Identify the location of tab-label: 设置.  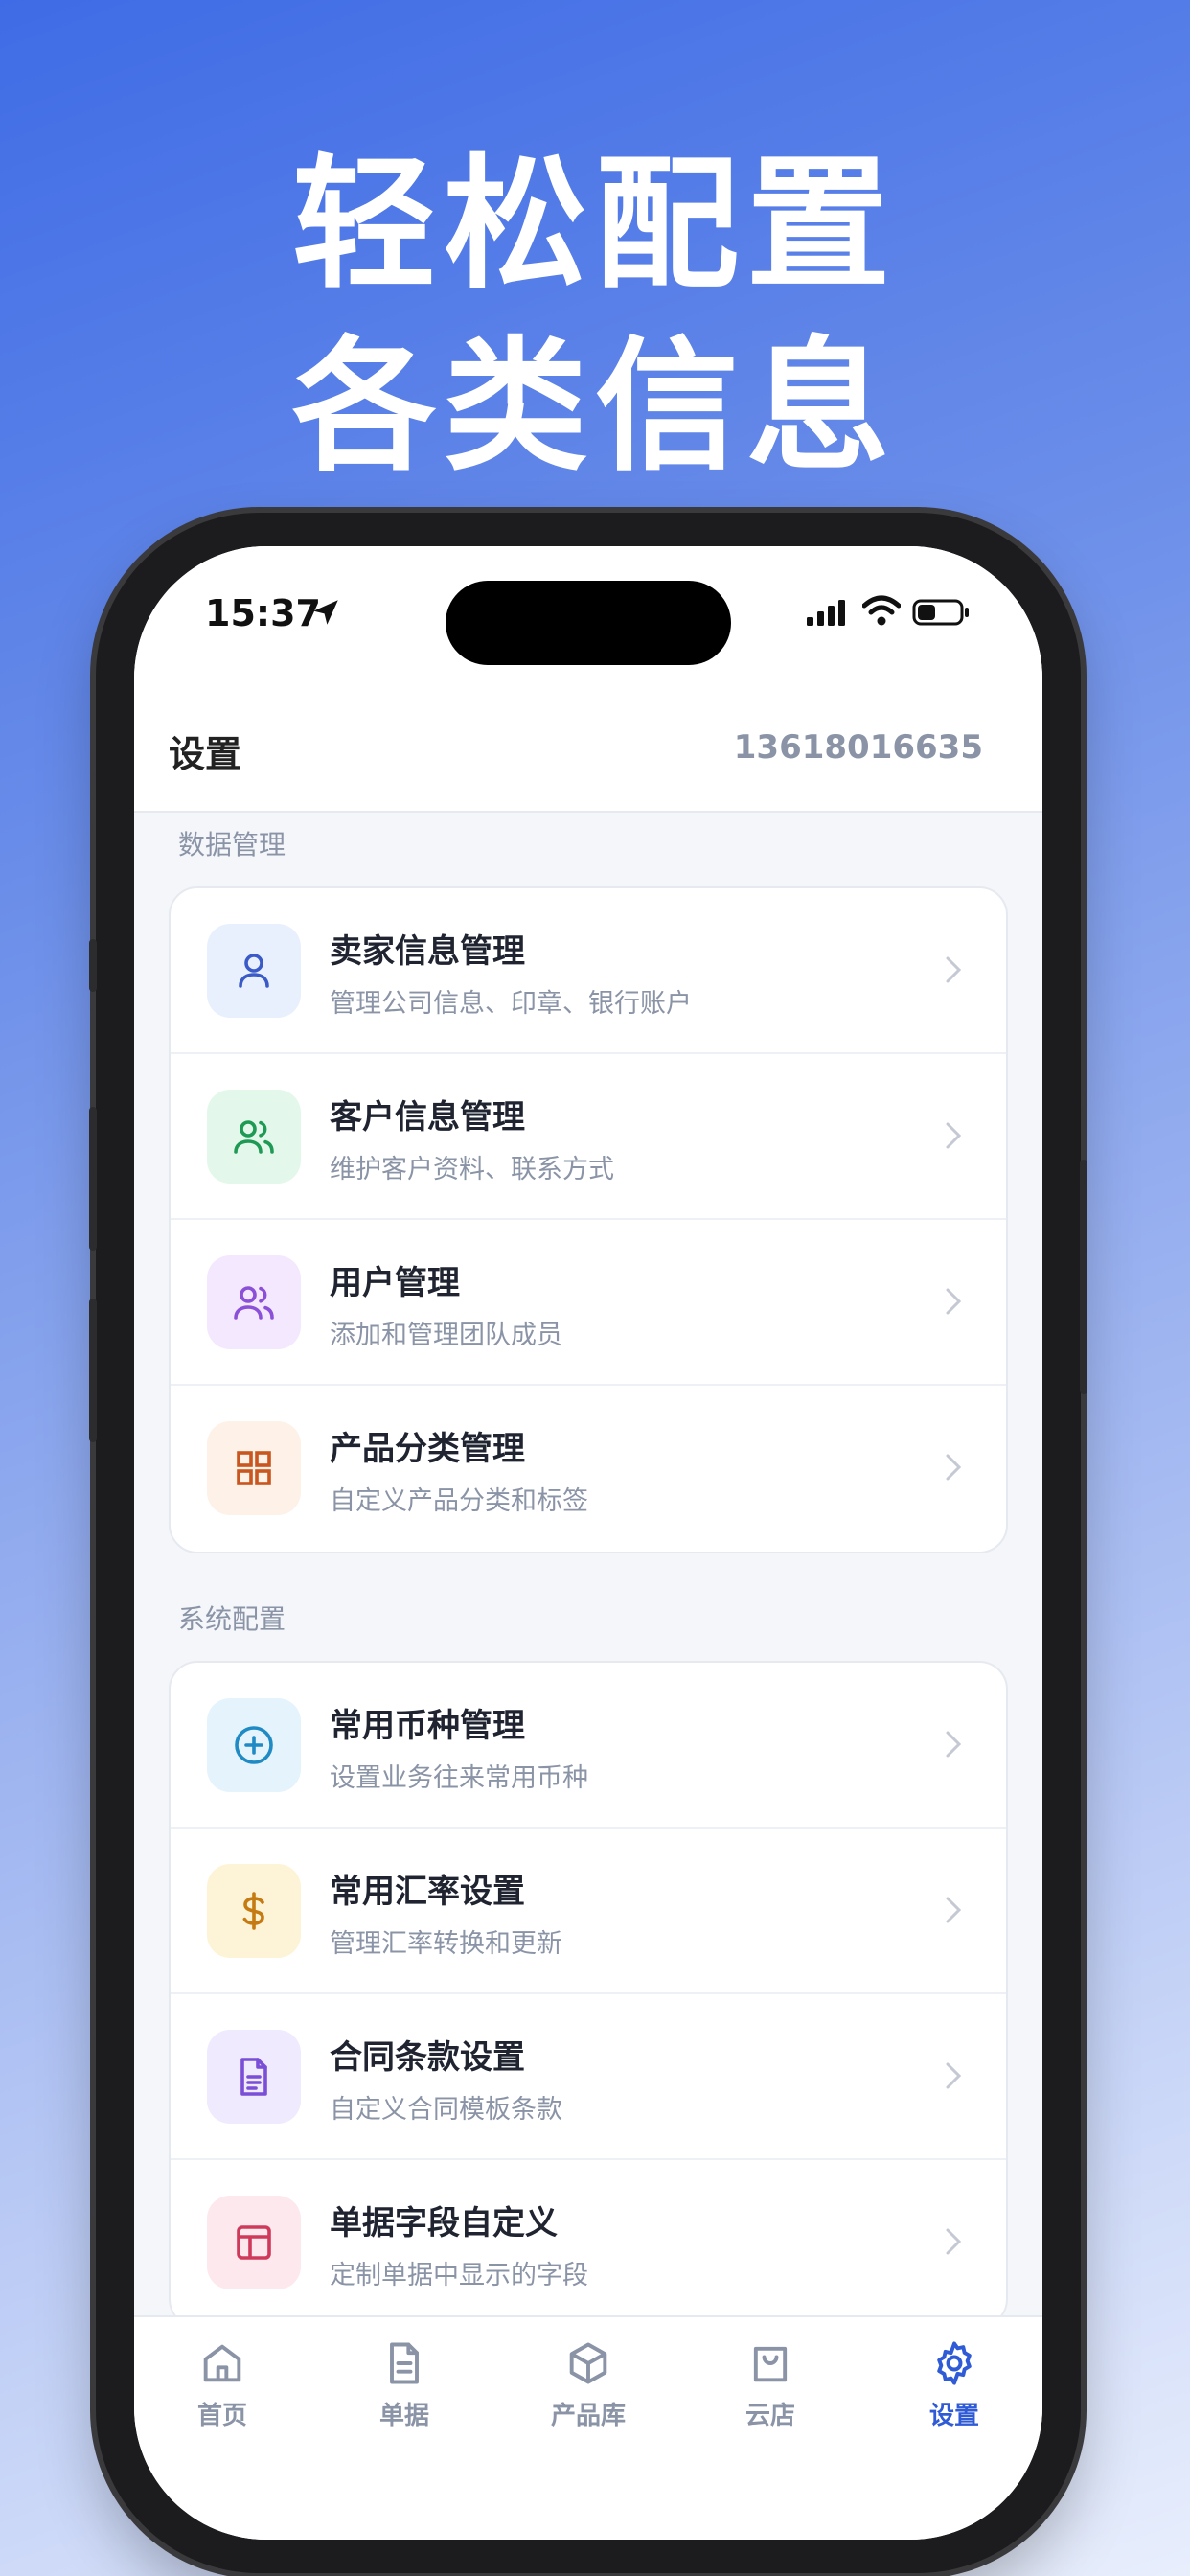
(953, 2416).